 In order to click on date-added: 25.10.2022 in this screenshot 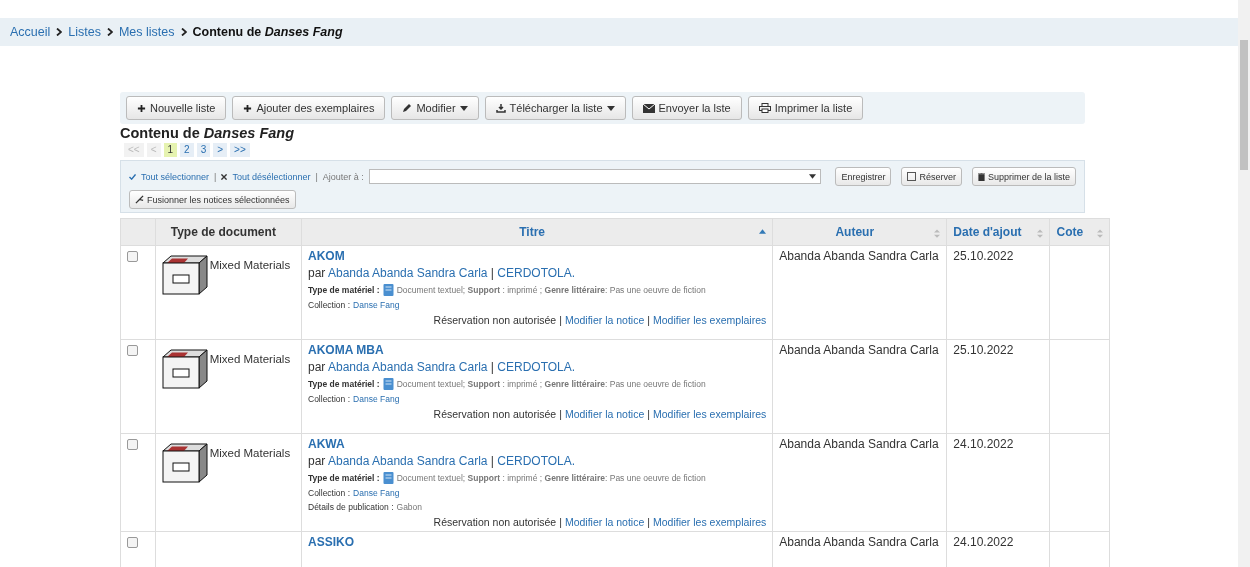, I will do `click(983, 350)`.